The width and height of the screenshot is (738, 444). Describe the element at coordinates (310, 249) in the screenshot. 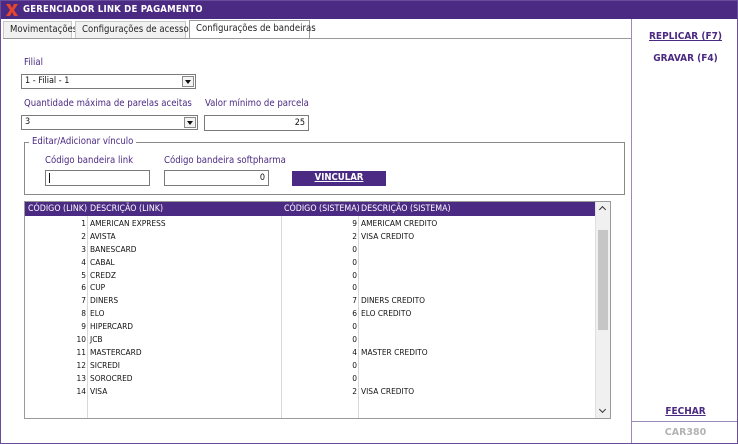

I see `table-row: 3 BANESCARD 0` at that location.